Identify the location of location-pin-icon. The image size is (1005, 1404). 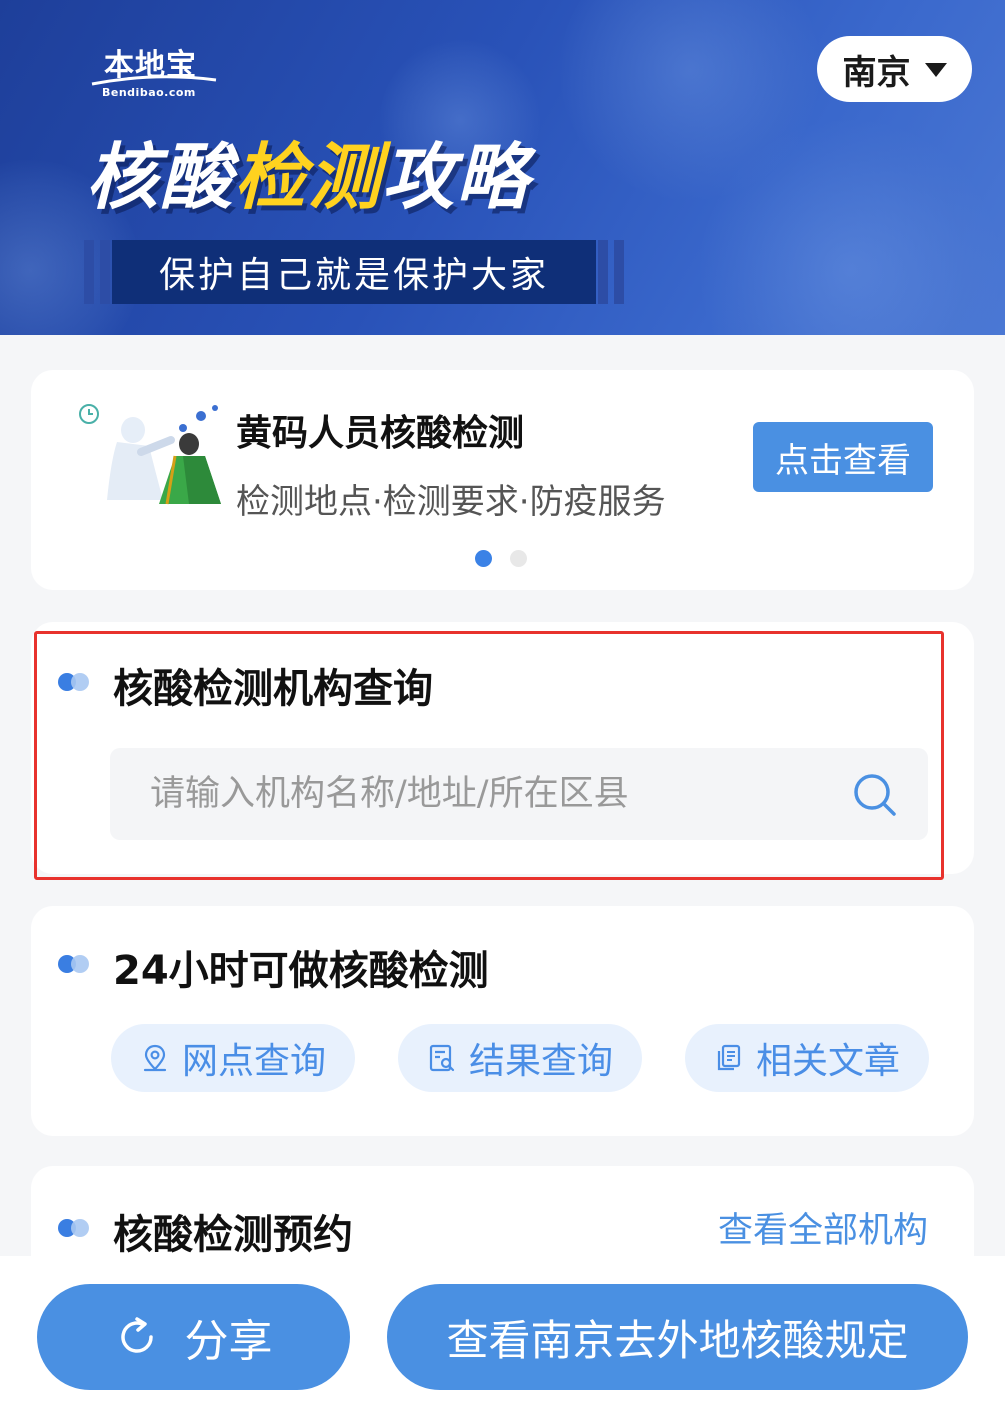
(155, 1058).